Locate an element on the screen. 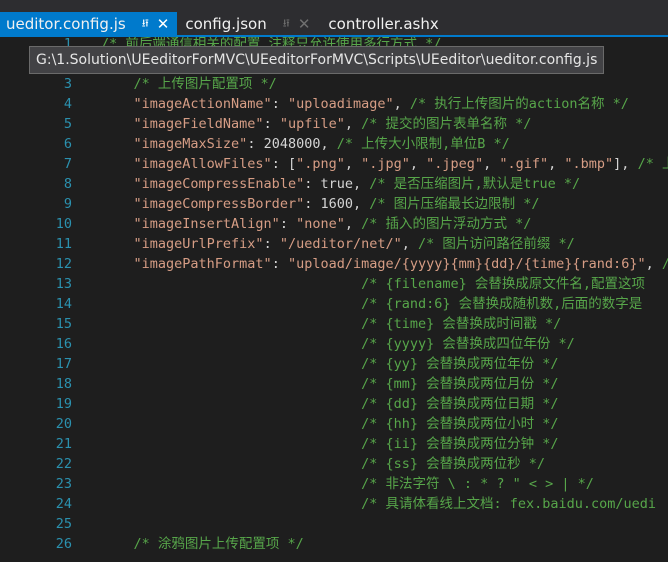 The height and width of the screenshot is (562, 668). line-number: 13 is located at coordinates (63, 284).